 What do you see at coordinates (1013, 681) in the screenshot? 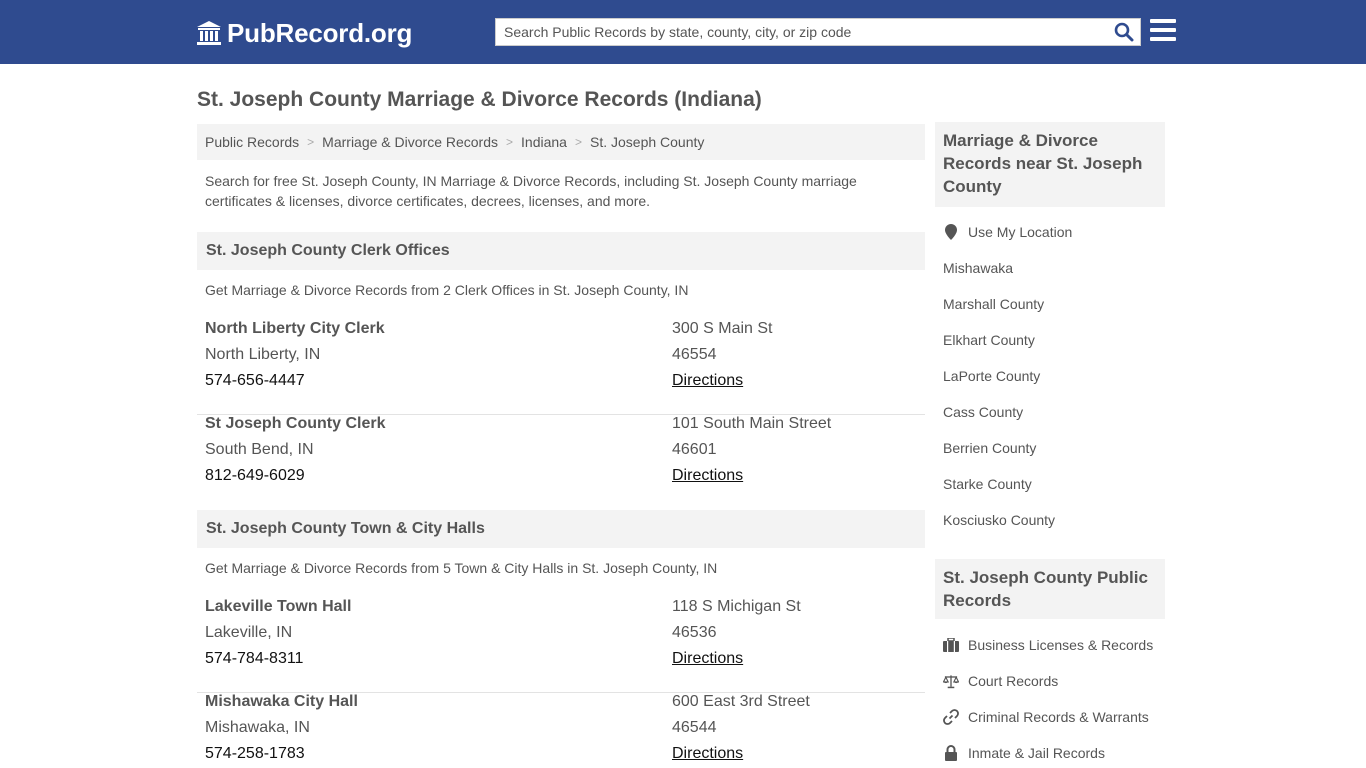
I see `sidebar-link-label: Court Records` at bounding box center [1013, 681].